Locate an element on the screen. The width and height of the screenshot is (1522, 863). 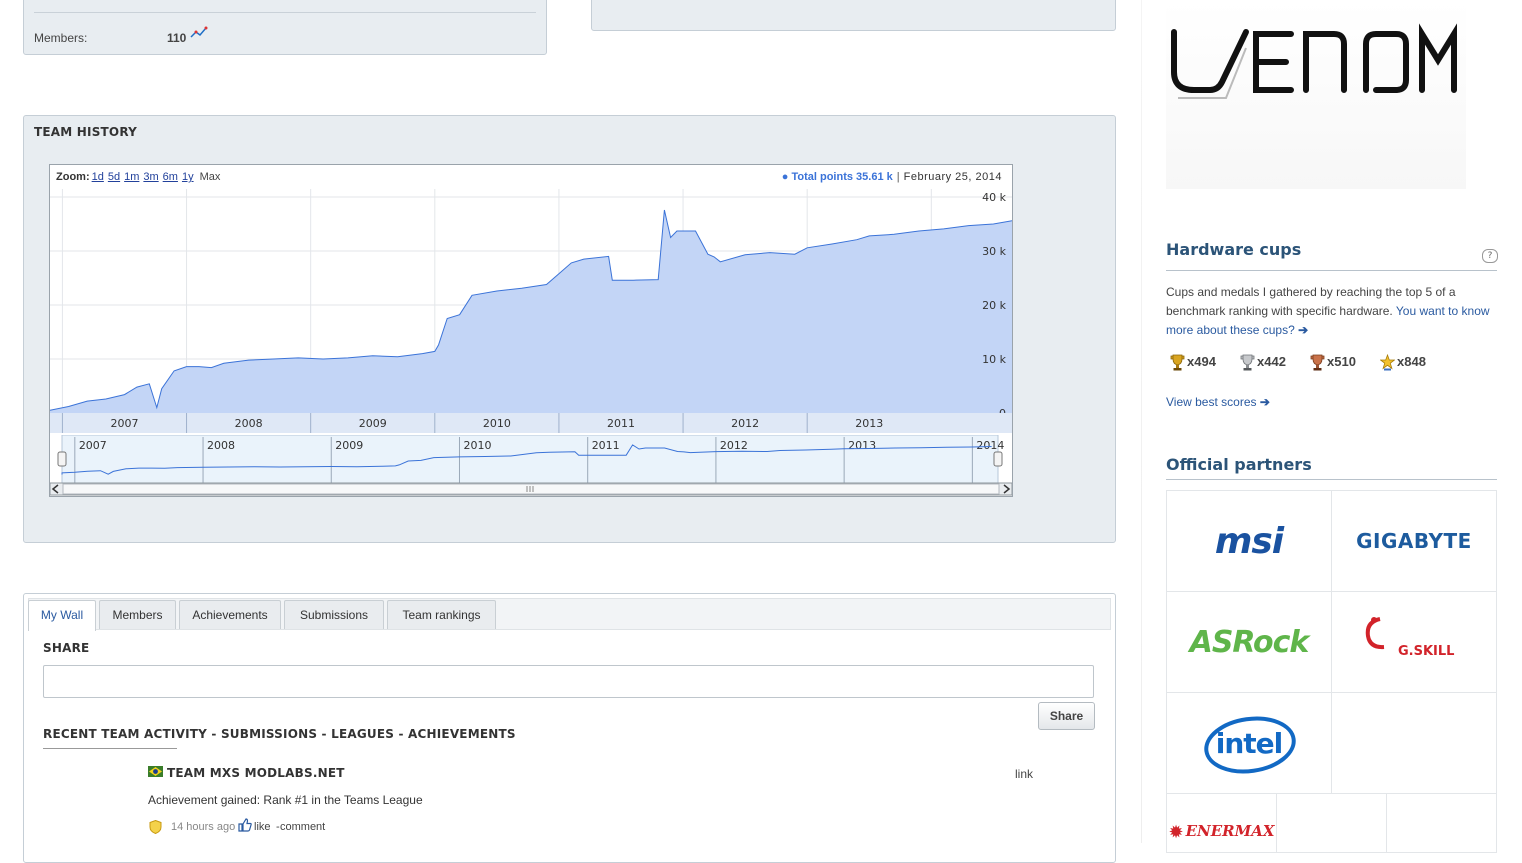
series-area is located at coordinates (531, 311).